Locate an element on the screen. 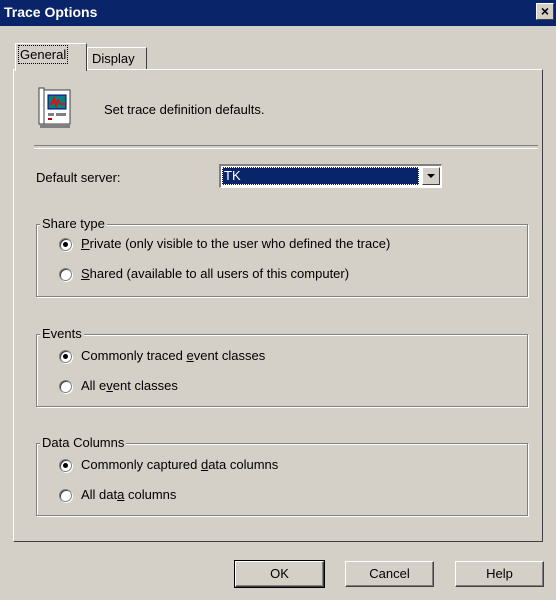  help-button: Help is located at coordinates (499, 574).